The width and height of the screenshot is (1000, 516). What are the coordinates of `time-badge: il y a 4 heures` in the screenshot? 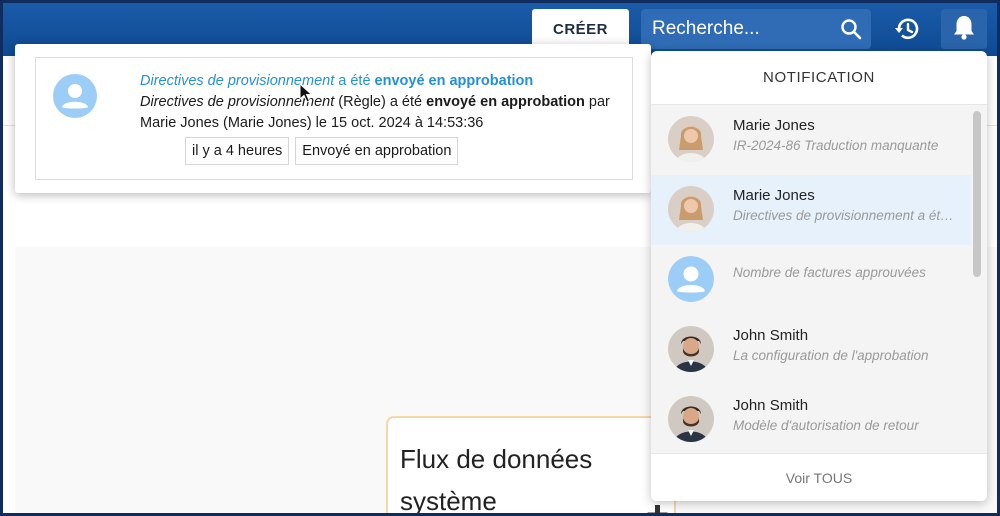 It's located at (237, 151).